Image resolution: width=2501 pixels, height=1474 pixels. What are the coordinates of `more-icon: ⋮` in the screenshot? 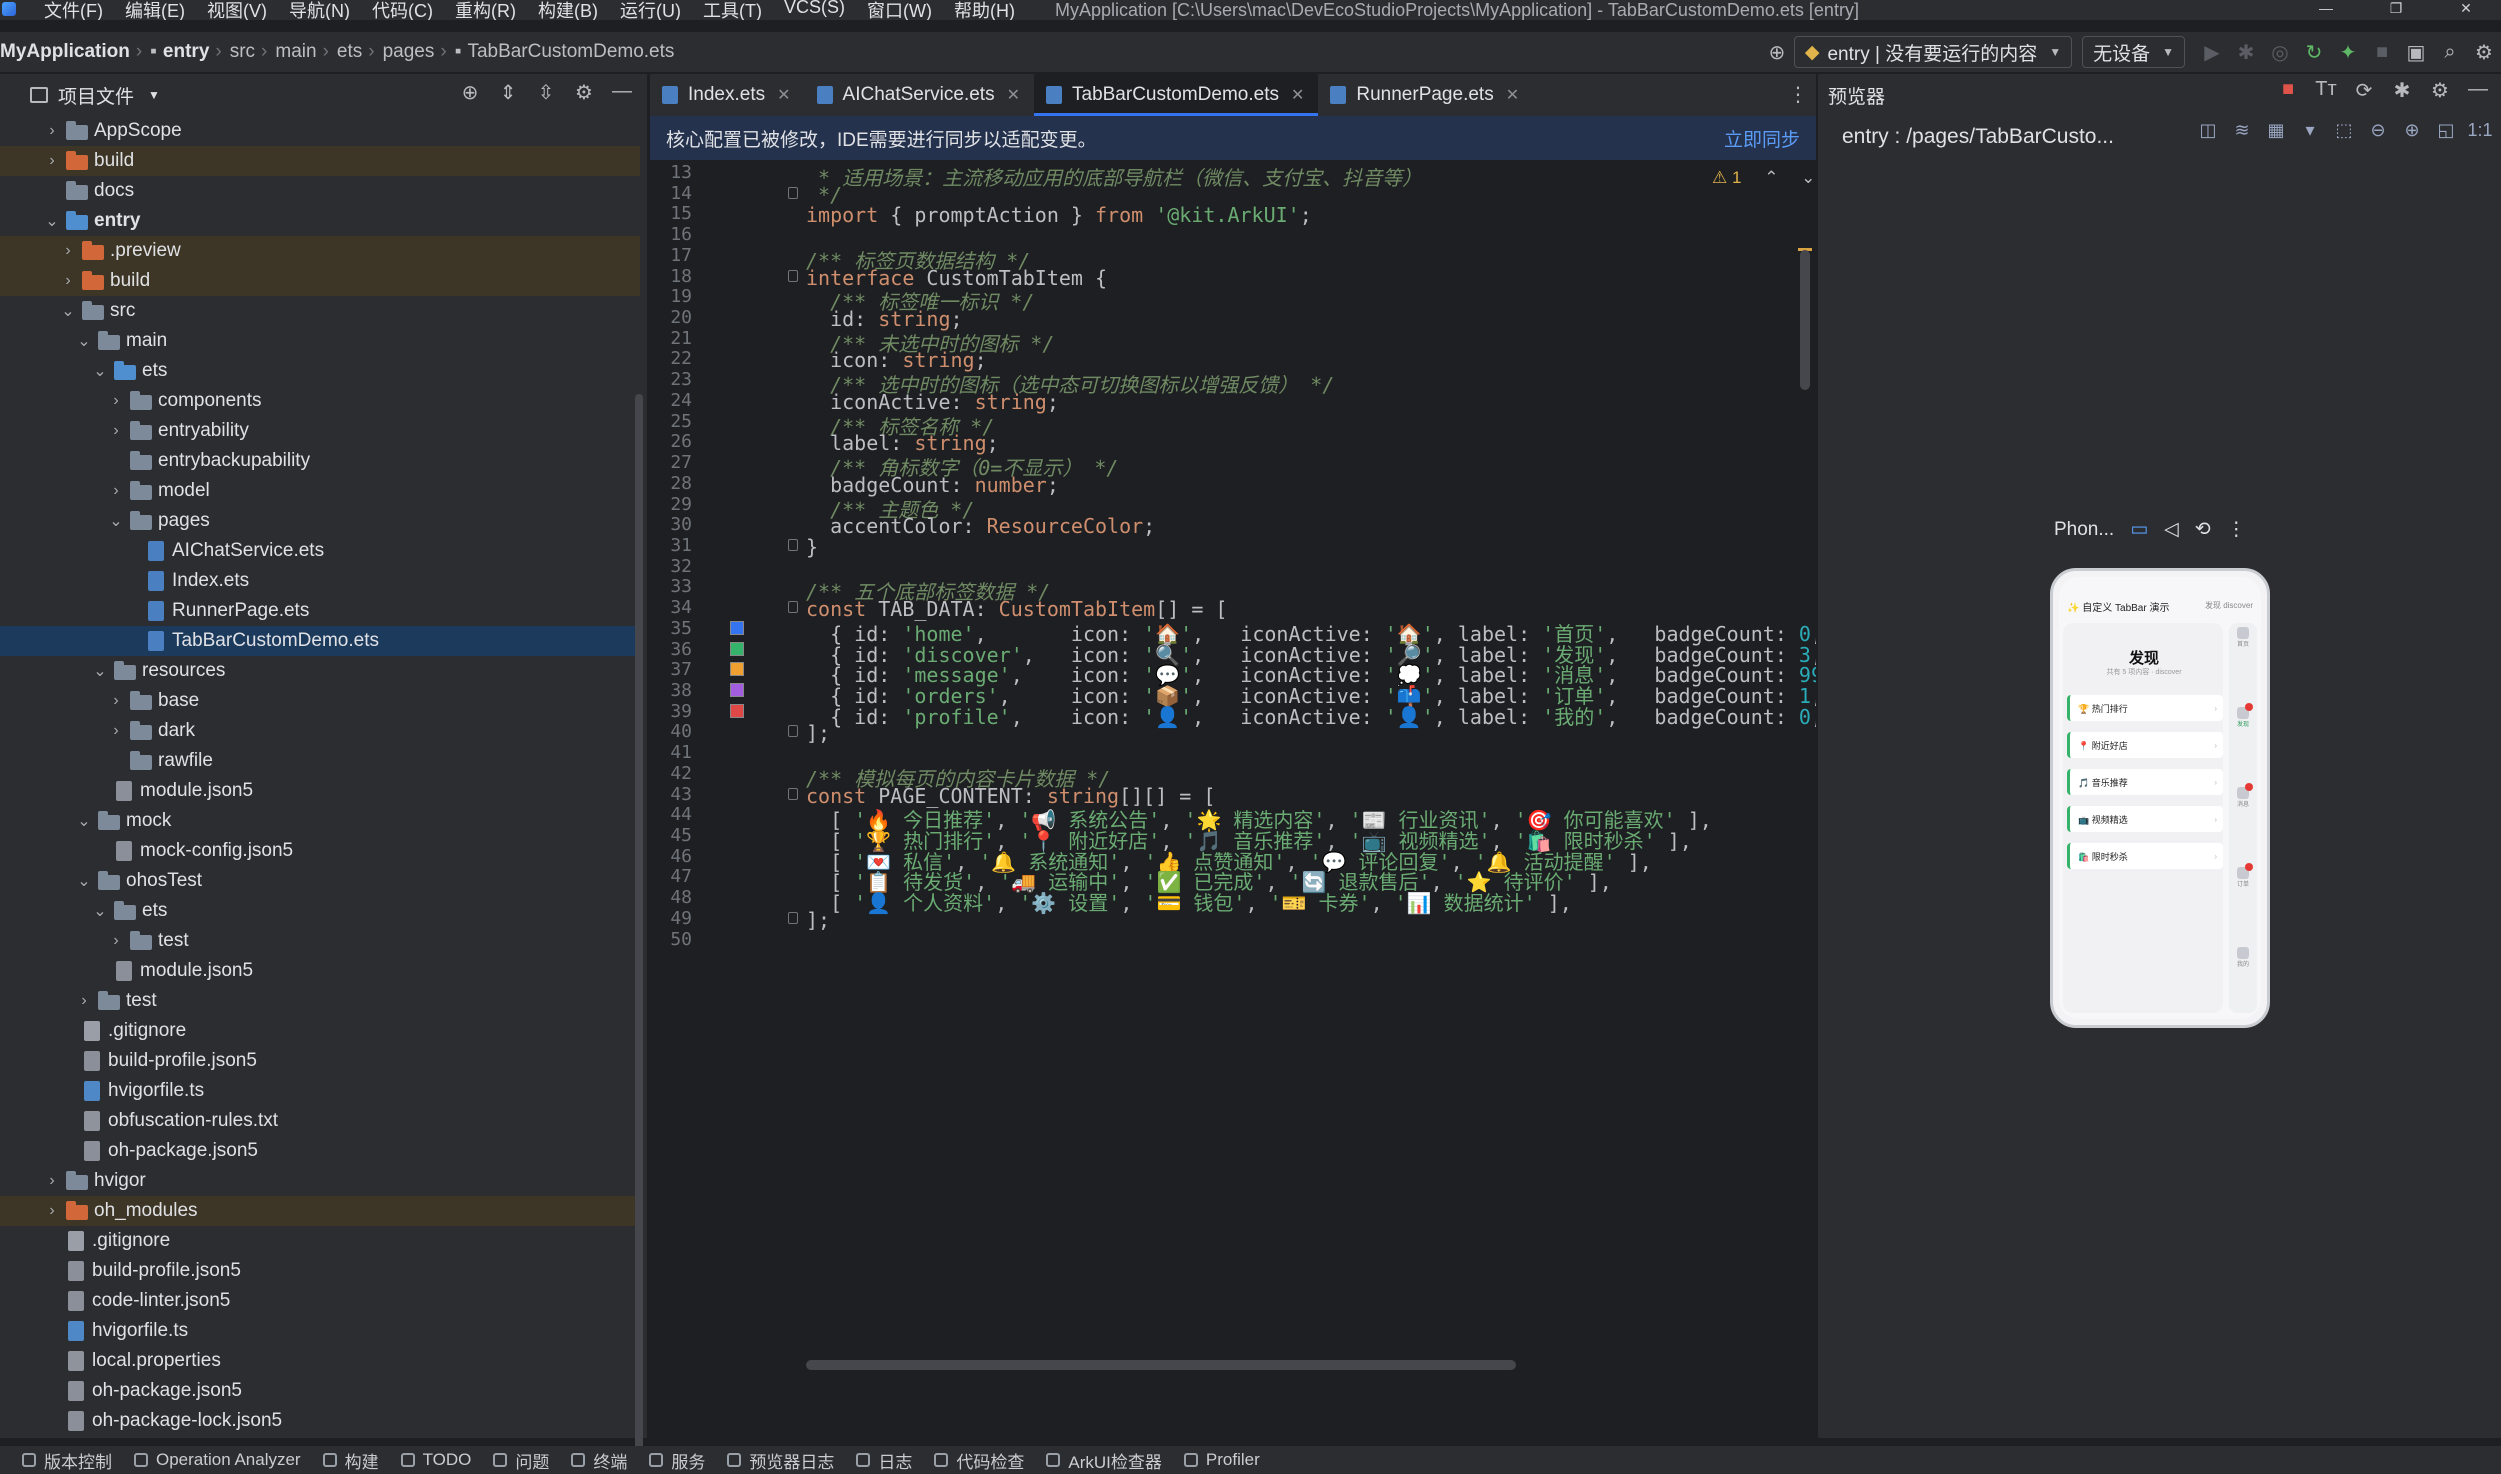 It's located at (1798, 94).